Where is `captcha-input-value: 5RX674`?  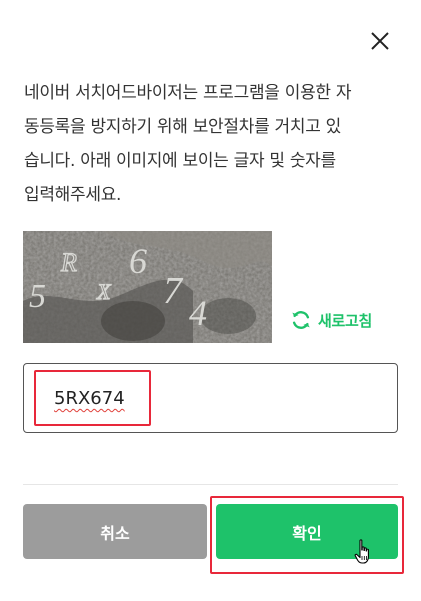
captcha-input-value: 5RX674 is located at coordinates (89, 398).